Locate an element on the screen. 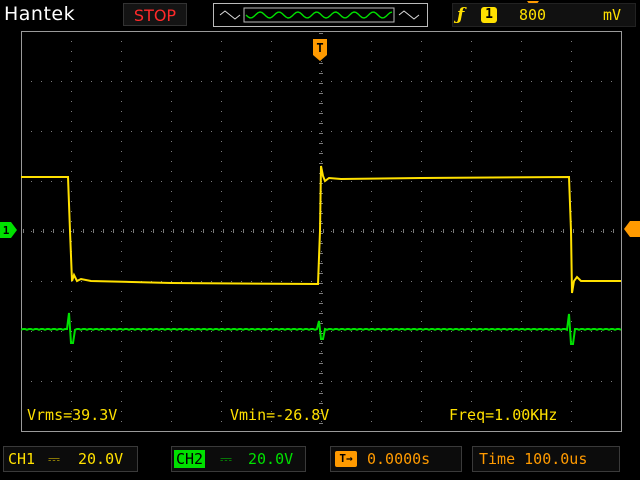 The height and width of the screenshot is (480, 640). trigger-settings-panel: ƒ 1 800 mV is located at coordinates (544, 15).